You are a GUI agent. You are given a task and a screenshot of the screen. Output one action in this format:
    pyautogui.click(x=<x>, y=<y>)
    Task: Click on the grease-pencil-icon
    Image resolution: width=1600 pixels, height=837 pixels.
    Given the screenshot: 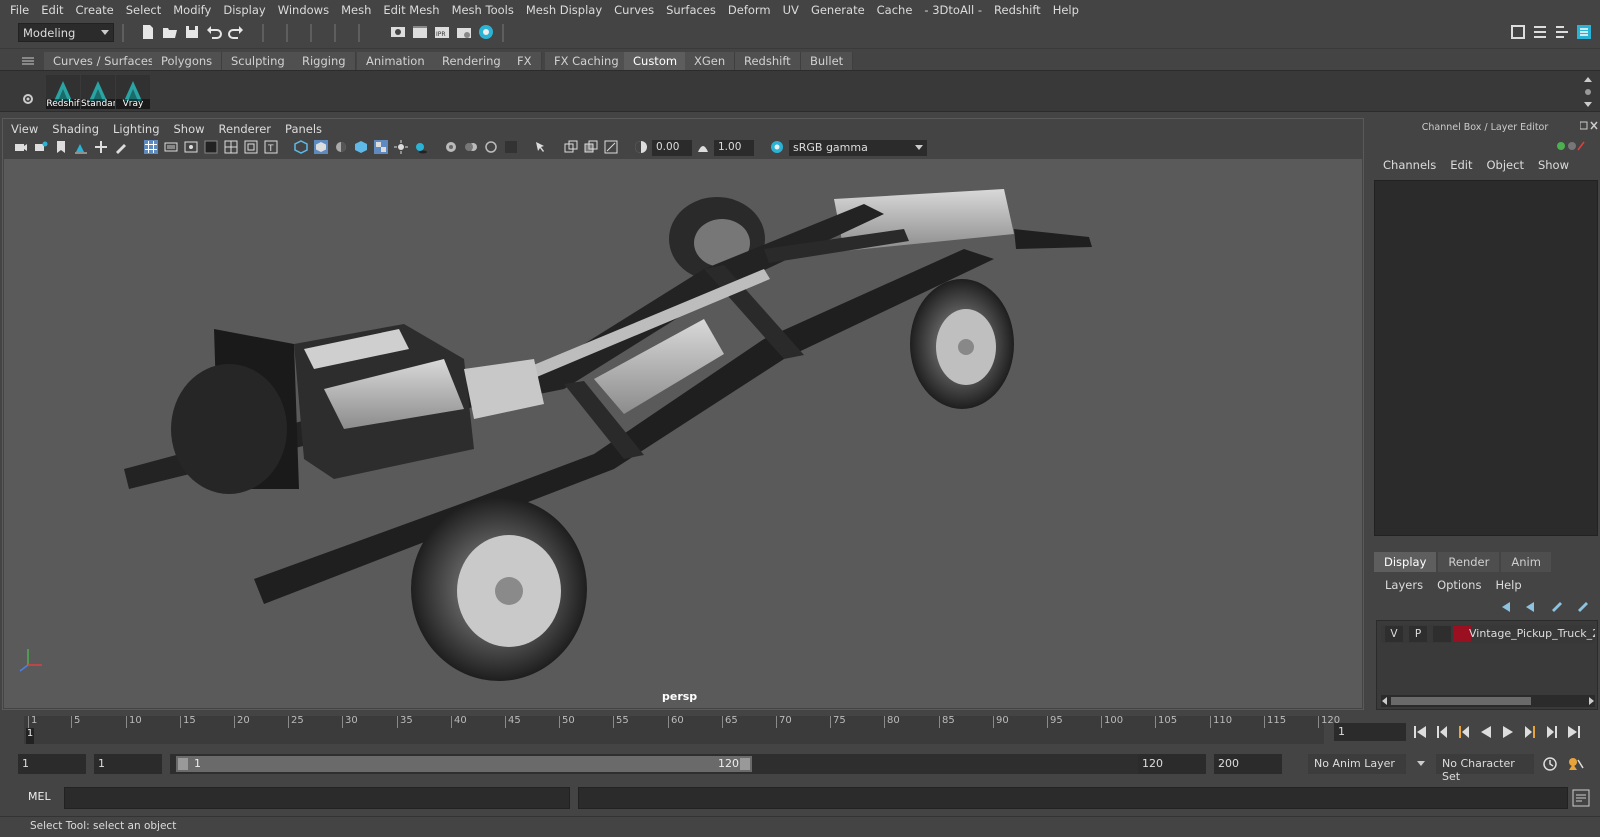 What is the action you would take?
    pyautogui.click(x=121, y=147)
    